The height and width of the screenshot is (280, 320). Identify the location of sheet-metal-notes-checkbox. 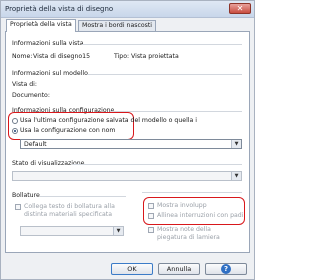
(151, 230).